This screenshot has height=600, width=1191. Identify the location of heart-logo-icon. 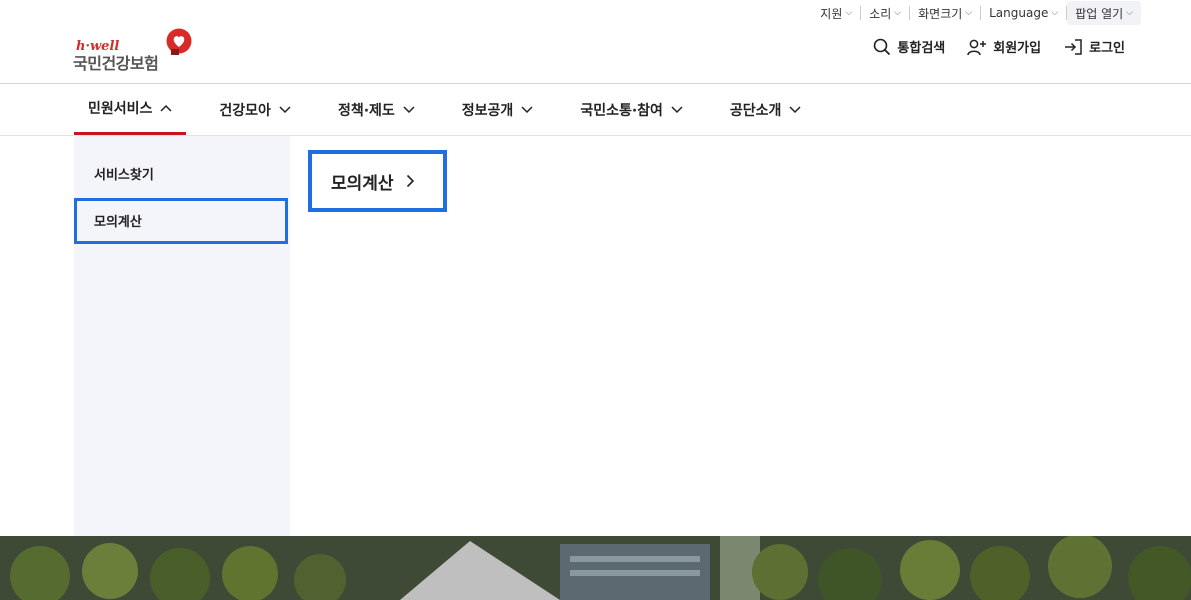
(179, 41).